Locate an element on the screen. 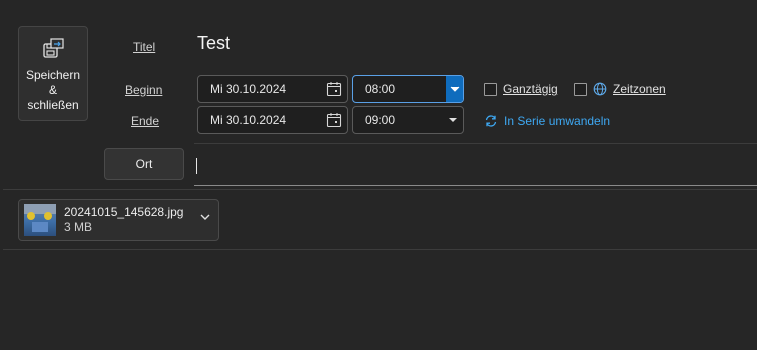 The width and height of the screenshot is (757, 350). image-thumbnail-icon is located at coordinates (40, 220).